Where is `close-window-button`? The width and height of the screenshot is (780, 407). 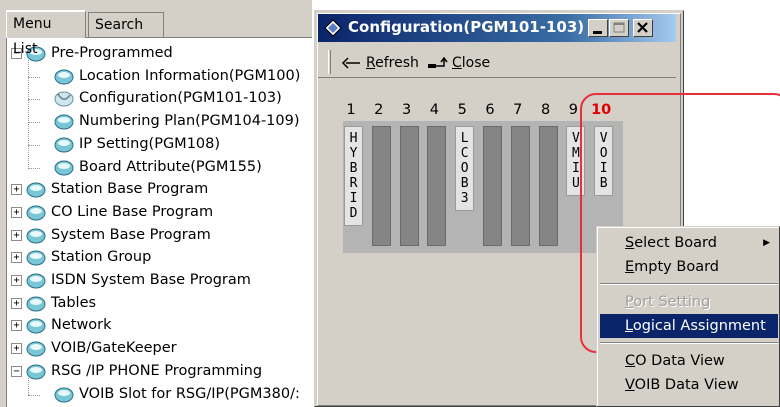
close-window-button is located at coordinates (643, 28).